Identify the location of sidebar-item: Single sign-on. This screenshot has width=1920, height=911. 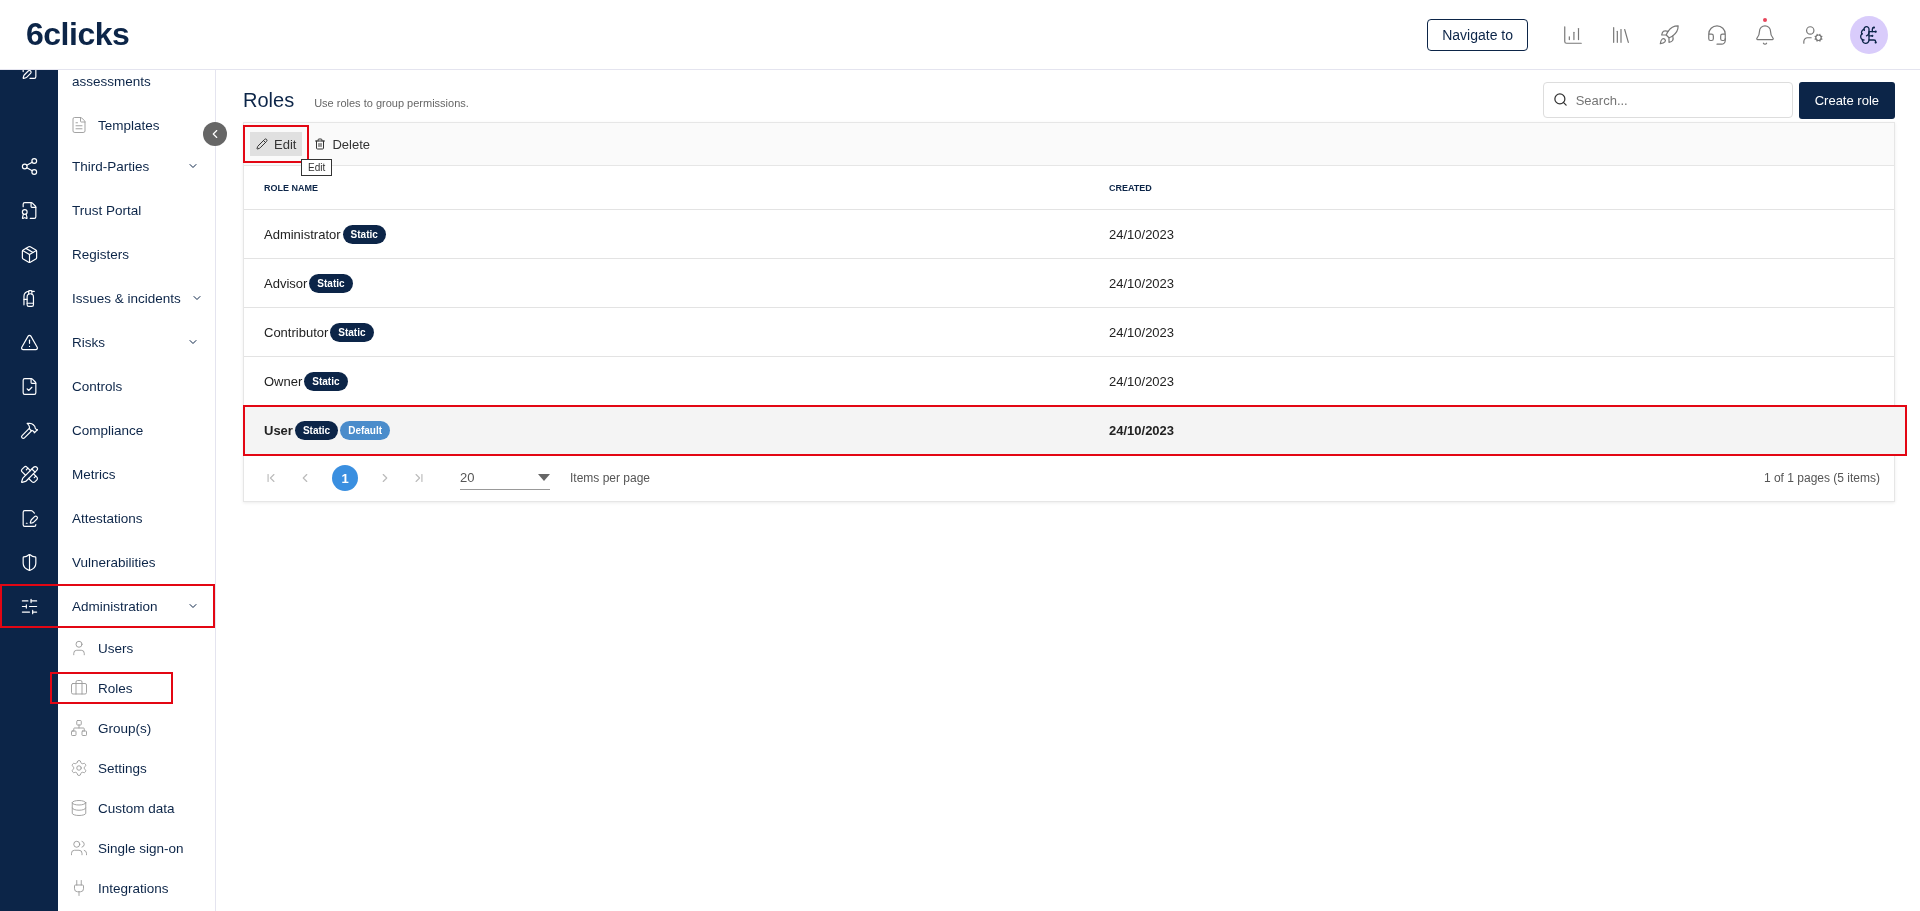
(129, 848).